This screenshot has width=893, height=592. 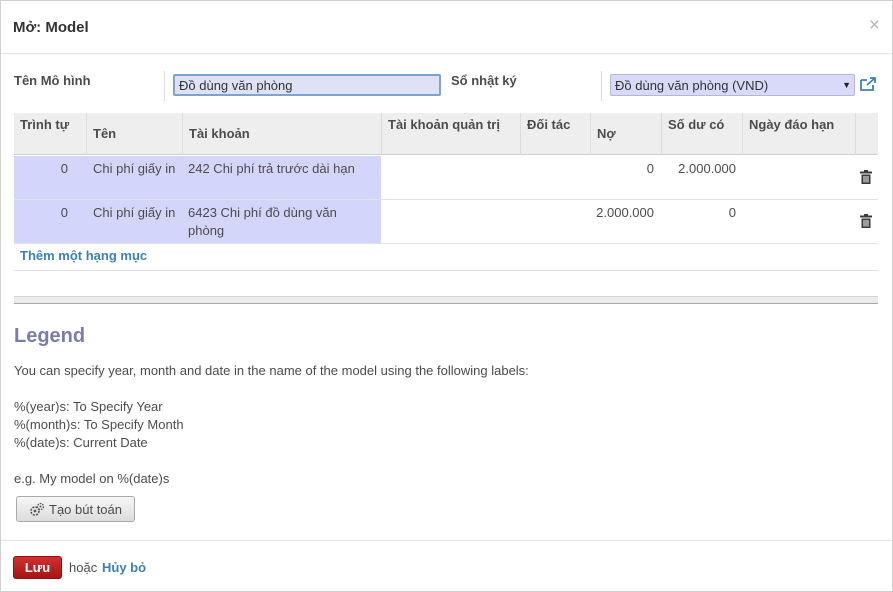 I want to click on footer-divider, so click(x=446, y=540).